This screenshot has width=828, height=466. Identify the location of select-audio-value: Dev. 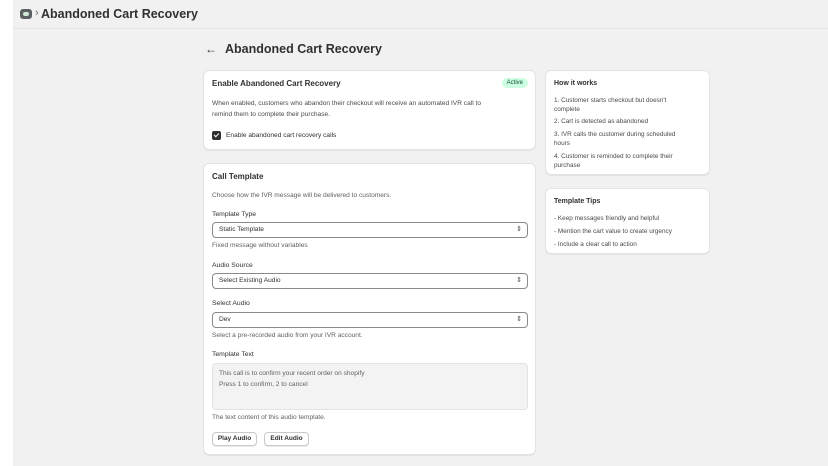
(225, 319).